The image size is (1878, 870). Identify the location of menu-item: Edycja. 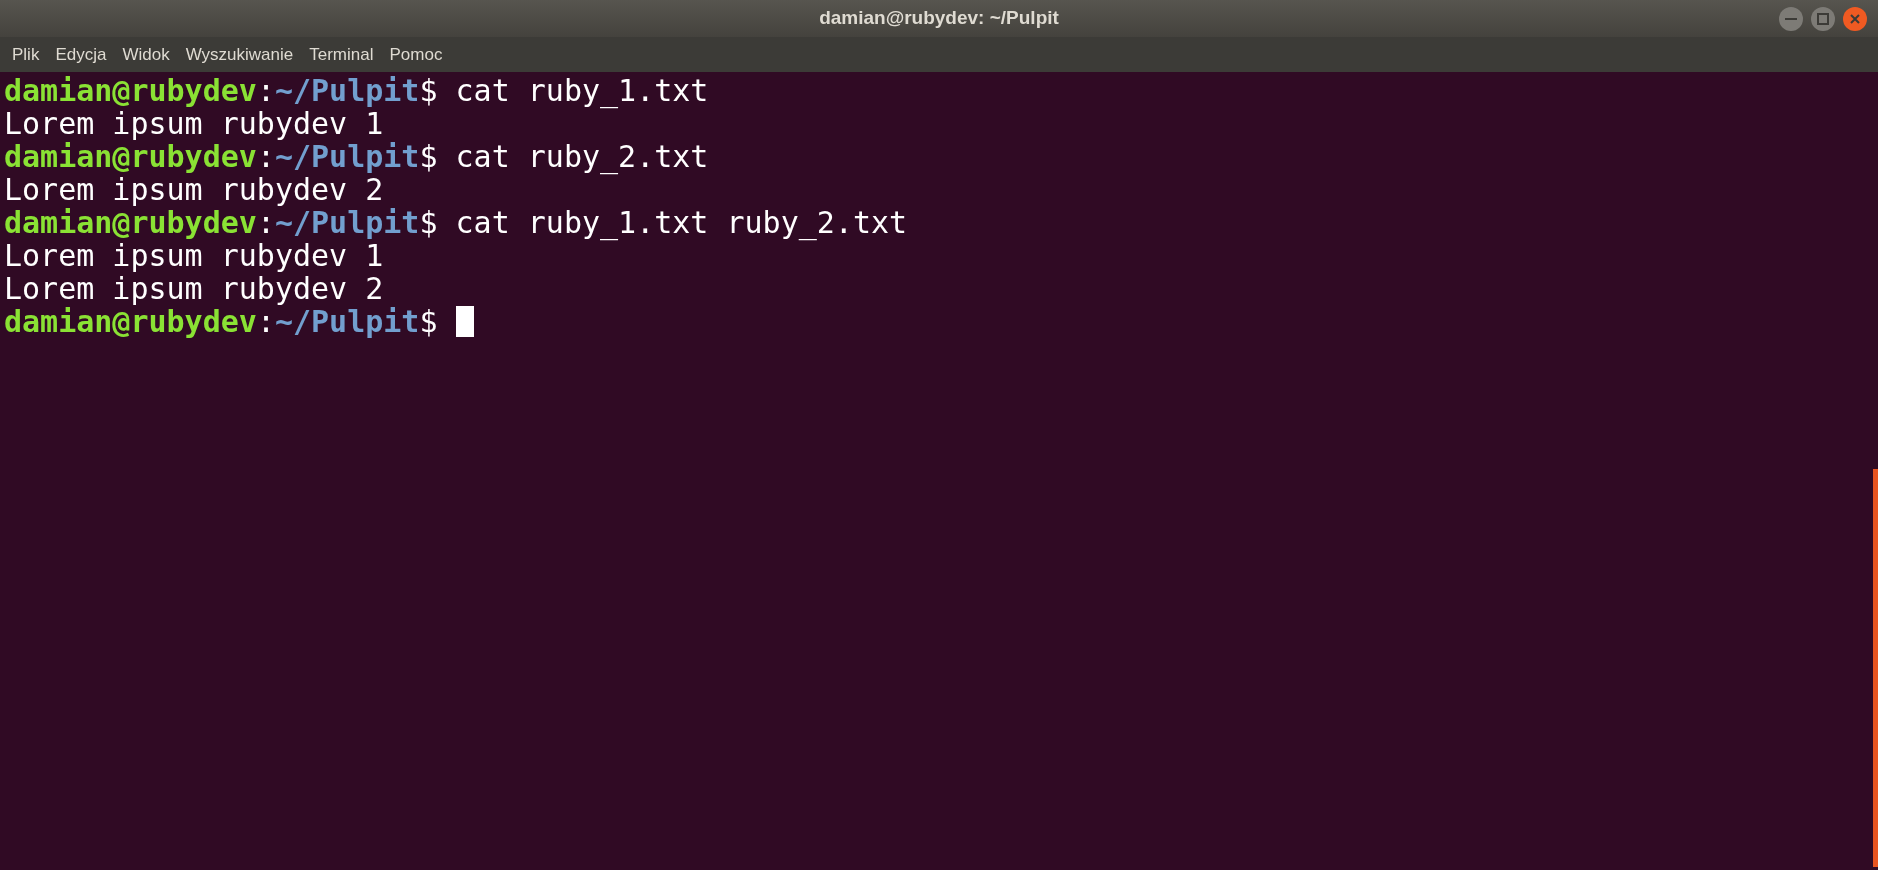
(81, 54).